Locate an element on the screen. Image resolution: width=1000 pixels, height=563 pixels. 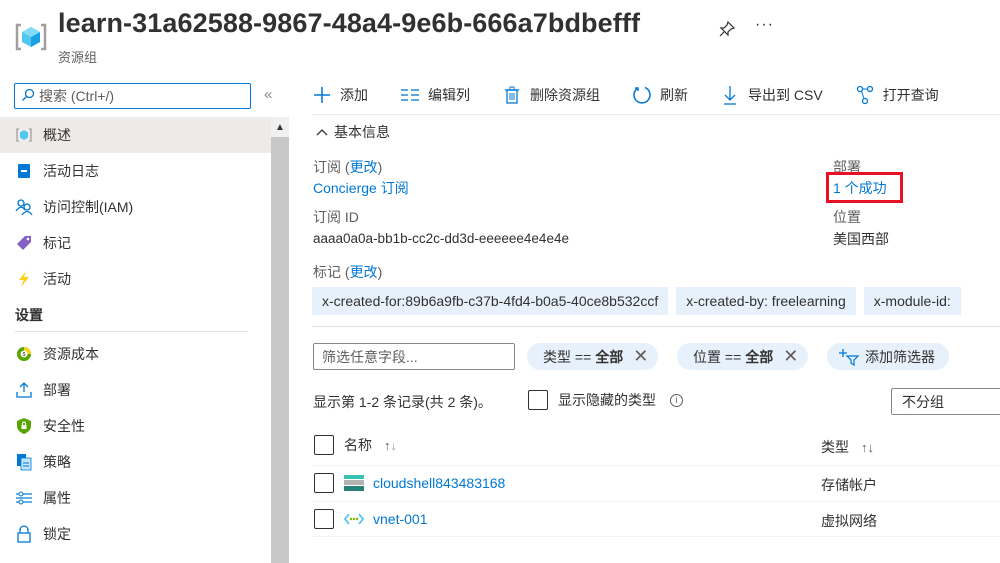
sidebar-item-tags: 标记 is located at coordinates (135, 243).